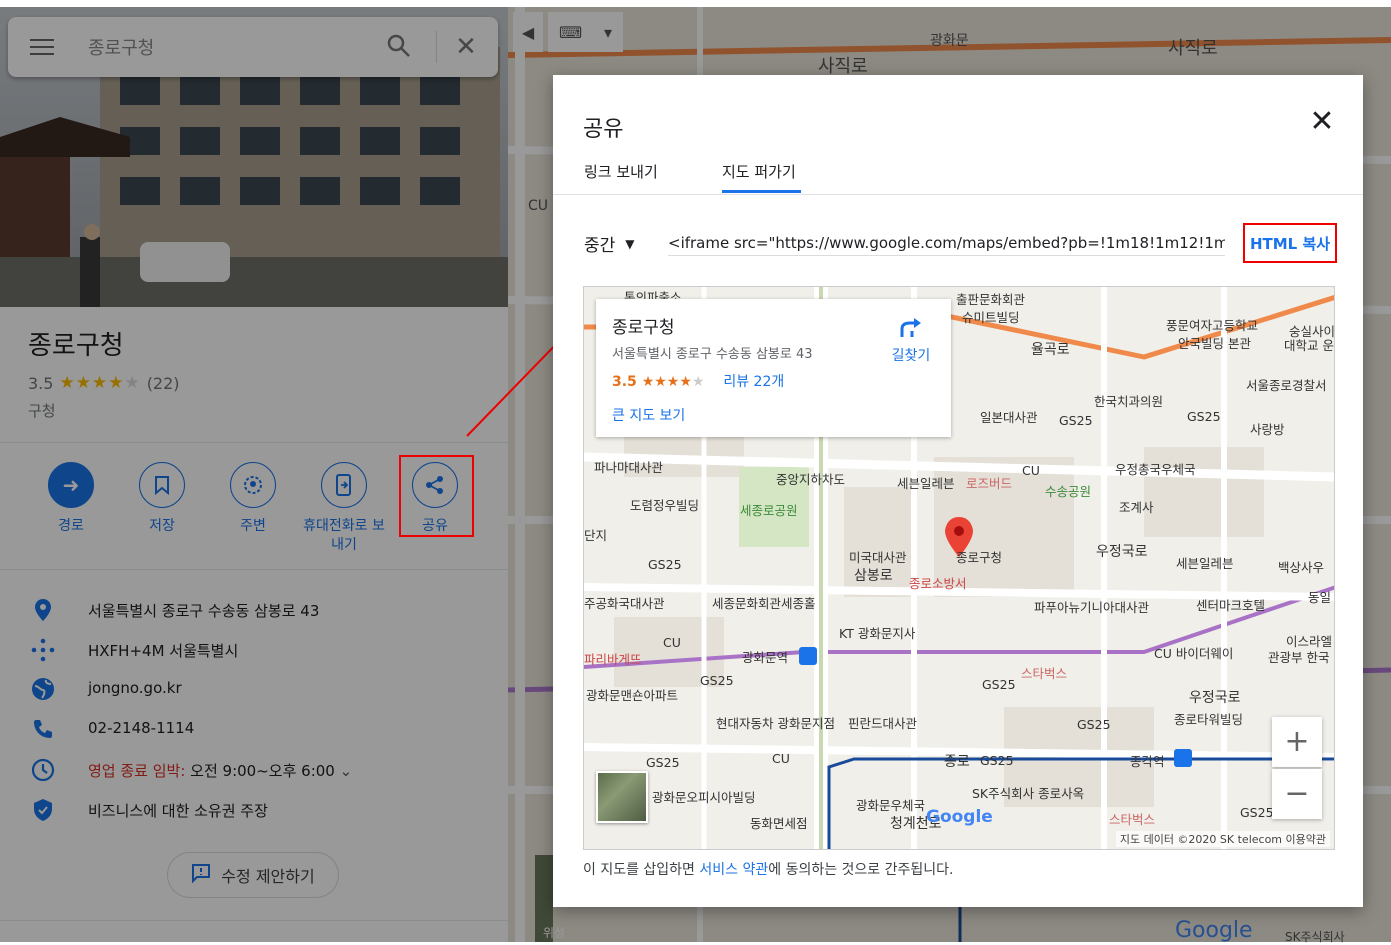 The width and height of the screenshot is (1391, 945). Describe the element at coordinates (958, 194) in the screenshot. I see `tab-divider` at that location.